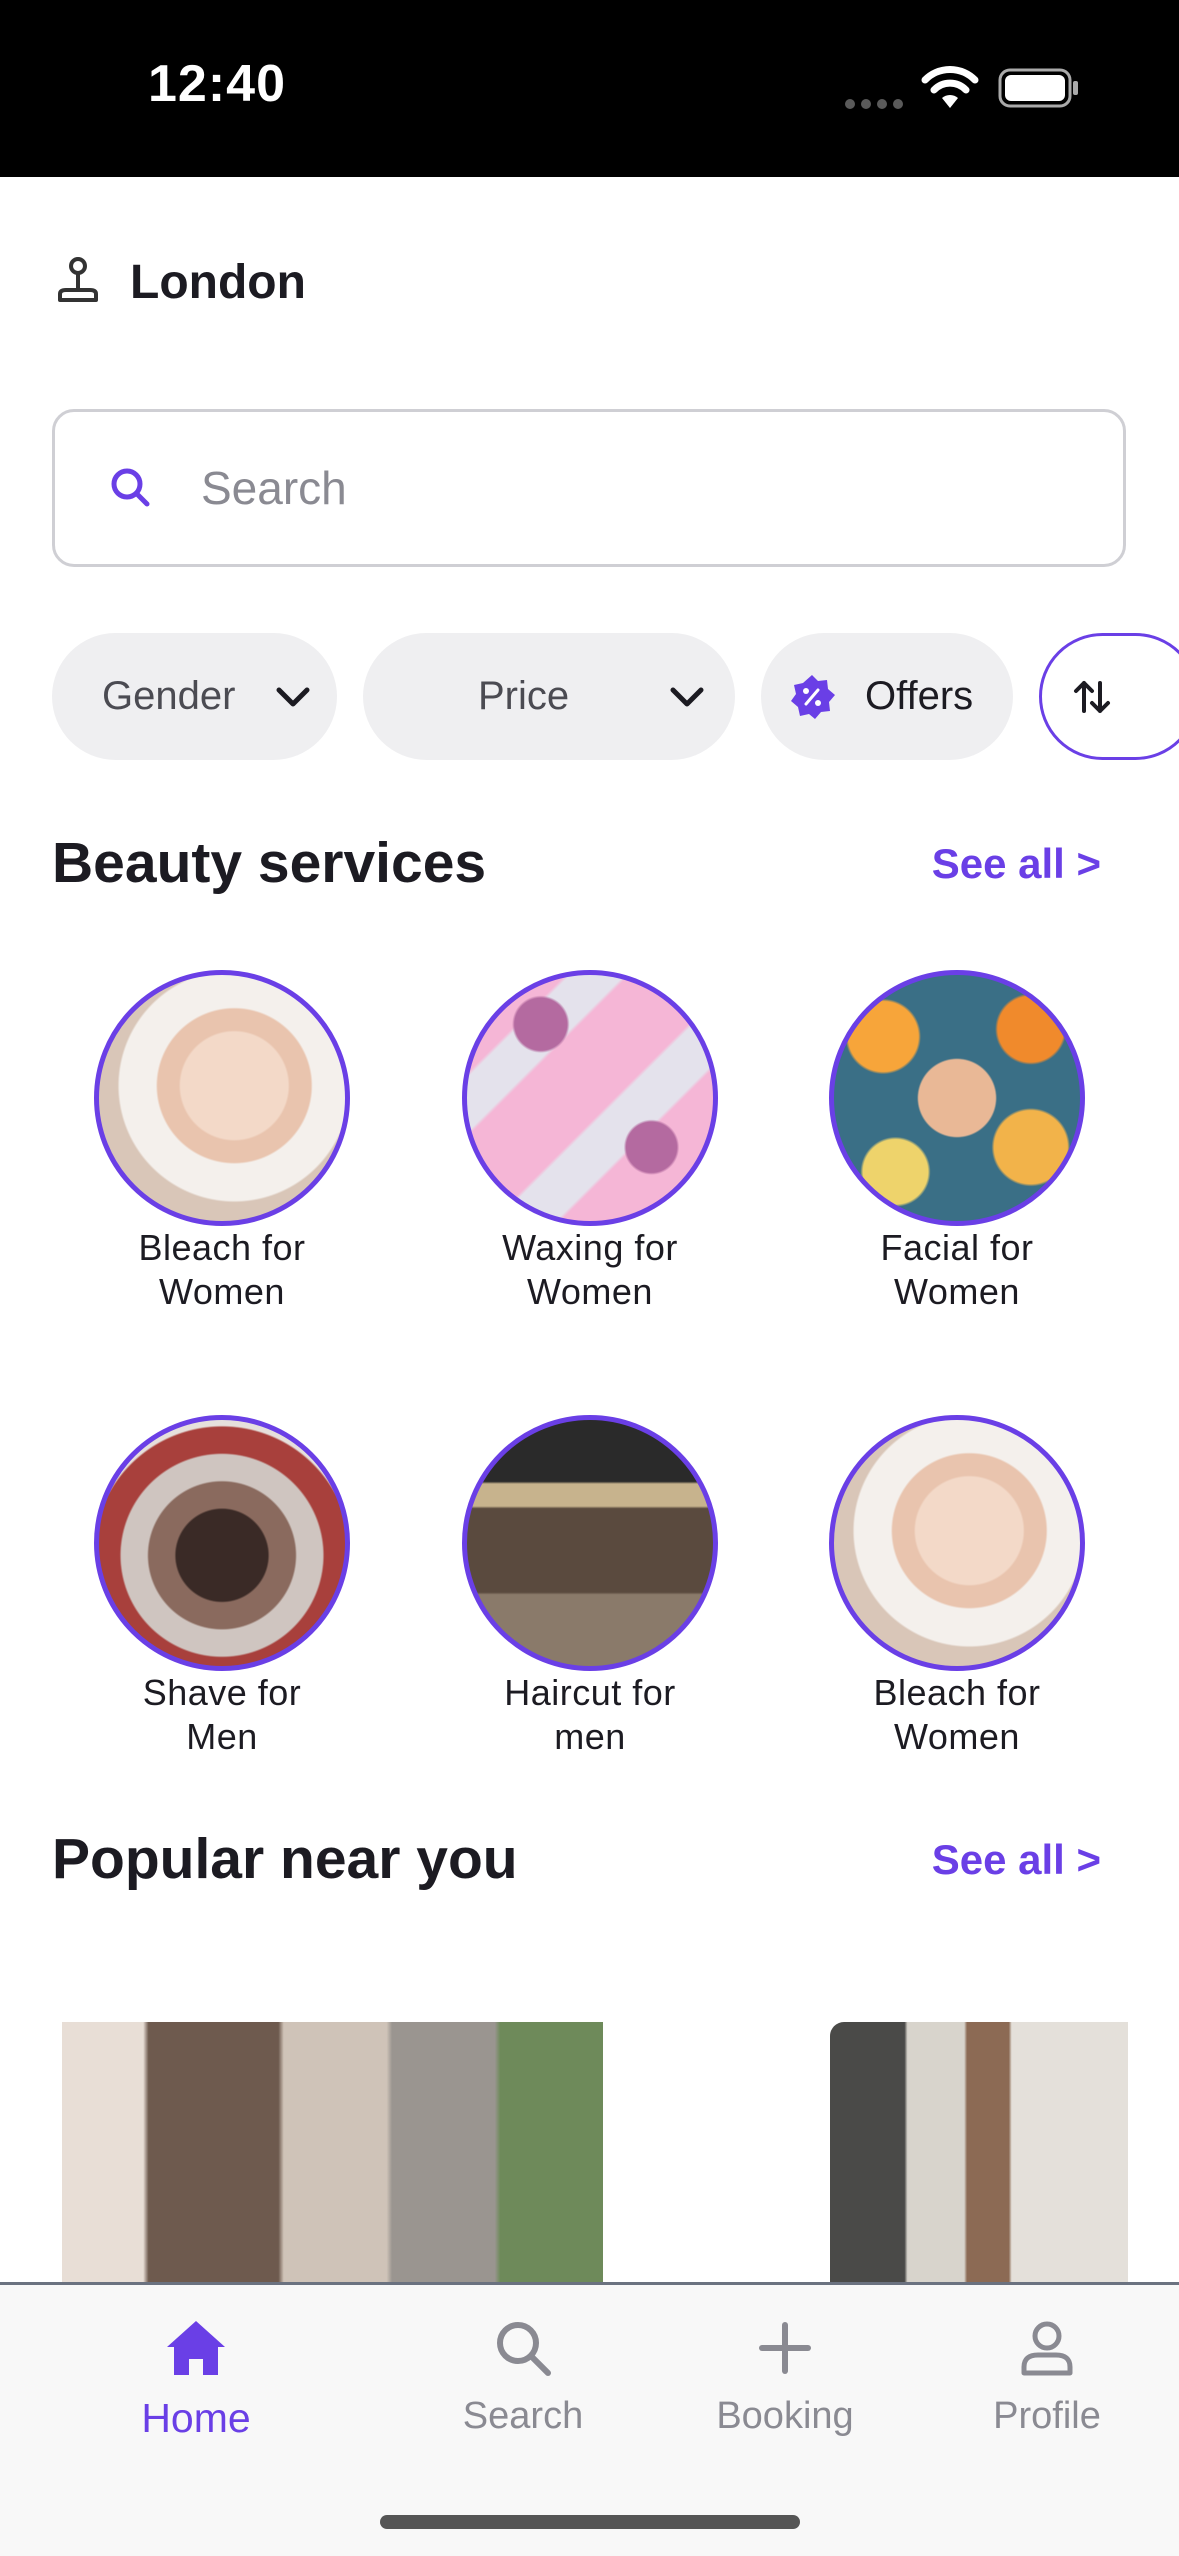 This screenshot has width=1179, height=2556. What do you see at coordinates (785, 2416) in the screenshot?
I see `tab-booking-label: Booking` at bounding box center [785, 2416].